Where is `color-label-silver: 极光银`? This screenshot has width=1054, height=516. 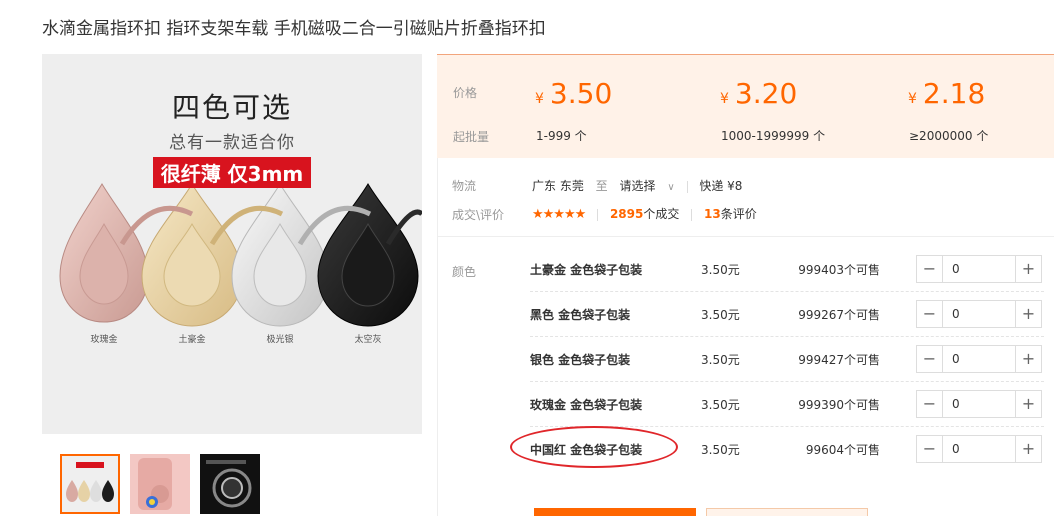
color-label-silver: 极光银 is located at coordinates (280, 340).